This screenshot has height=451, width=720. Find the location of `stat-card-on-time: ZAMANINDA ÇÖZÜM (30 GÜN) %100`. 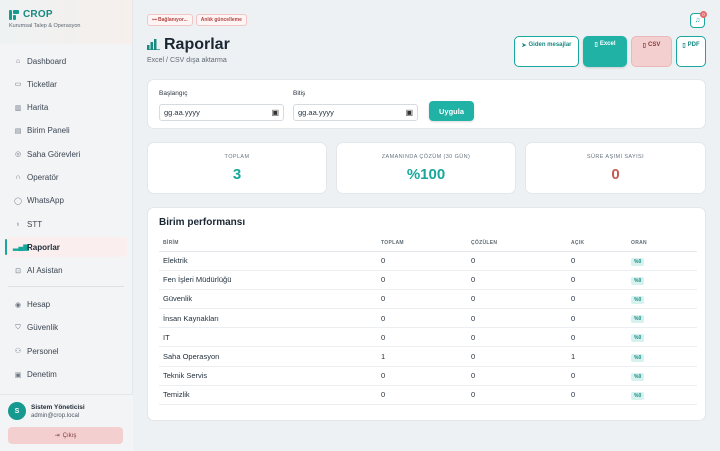

stat-card-on-time: ZAMANINDA ÇÖZÜM (30 GÜN) %100 is located at coordinates (426, 168).